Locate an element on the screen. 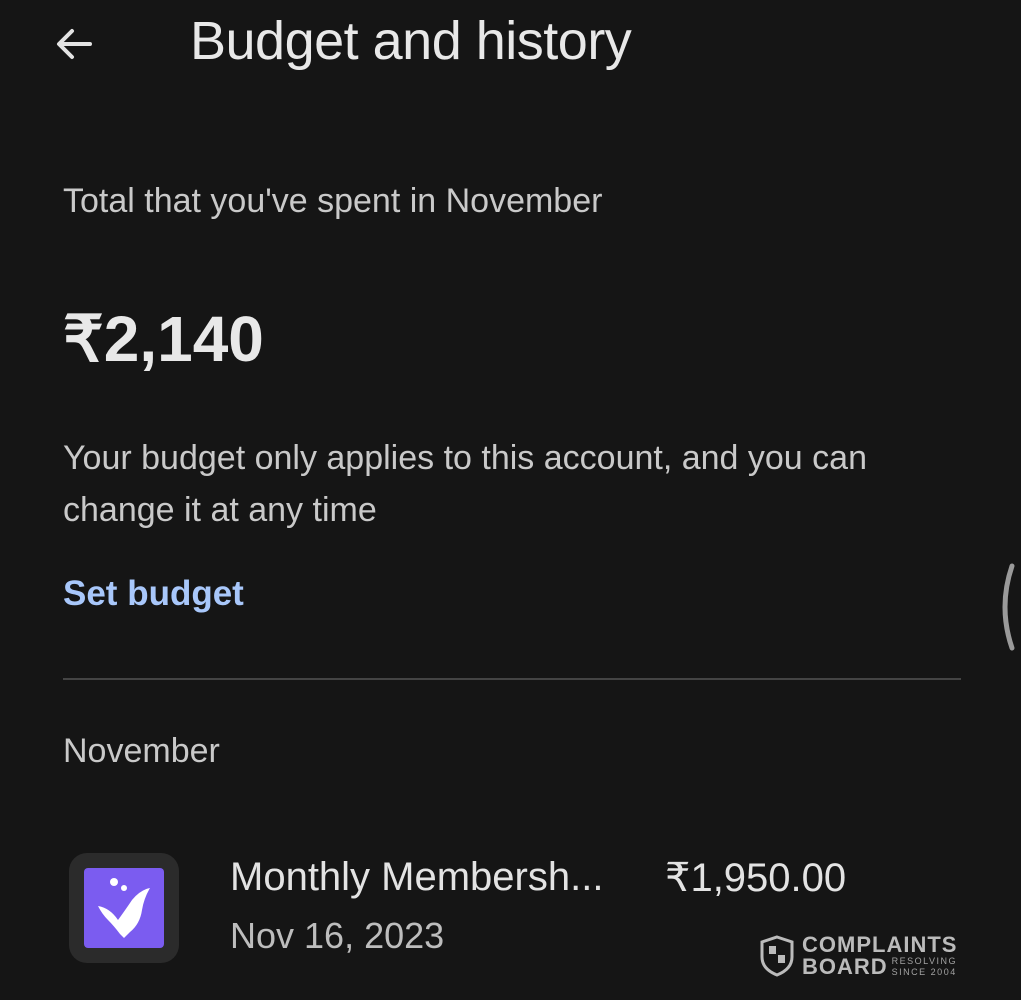 The height and width of the screenshot is (1000, 1021). transaction-date: Nov 16, 2023 is located at coordinates (337, 935).